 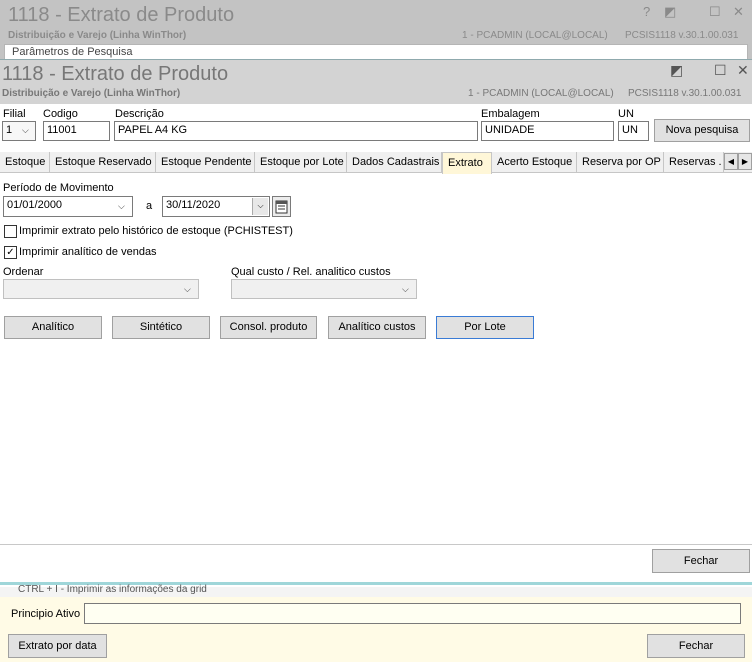 I want to click on fechar-bottom-button: Fechar, so click(x=696, y=646).